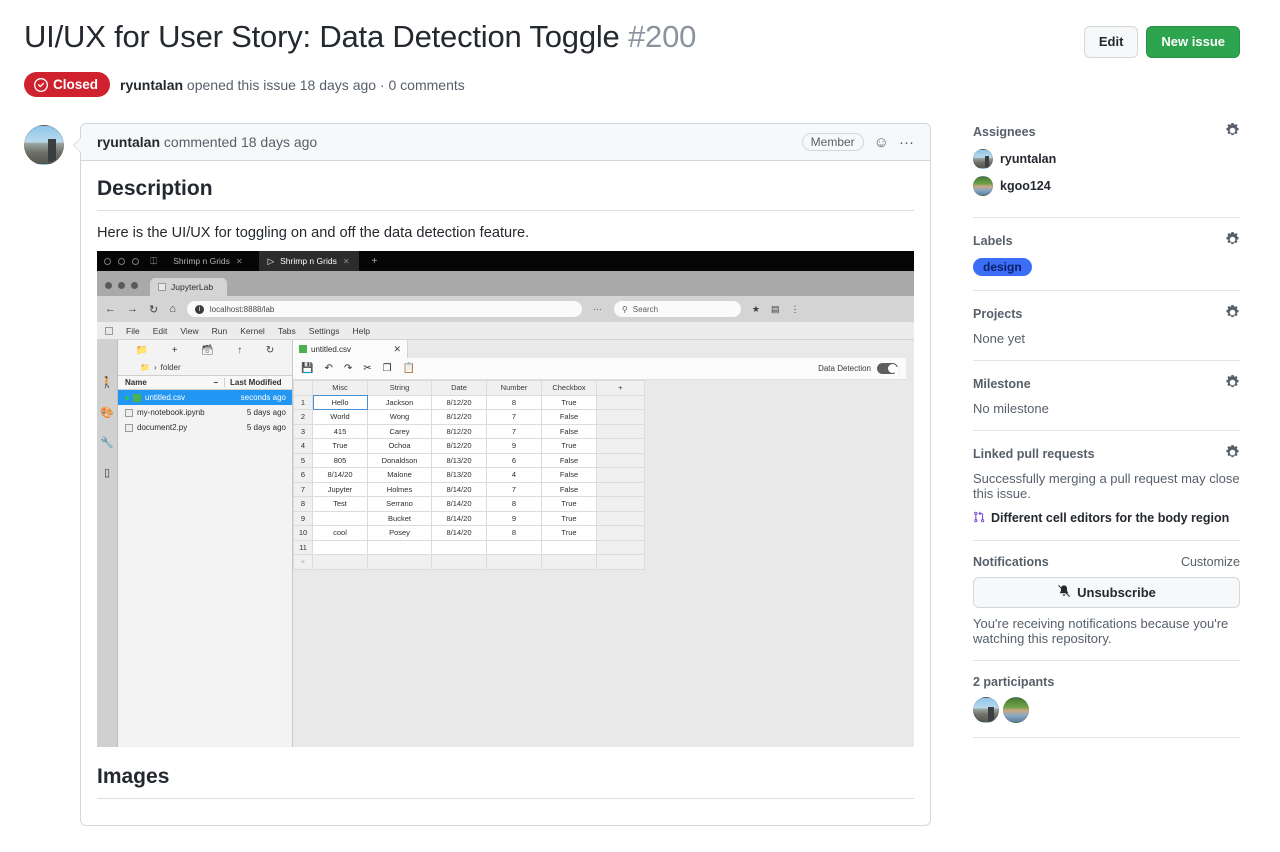  What do you see at coordinates (199, 309) in the screenshot?
I see `site-info-icon: i` at bounding box center [199, 309].